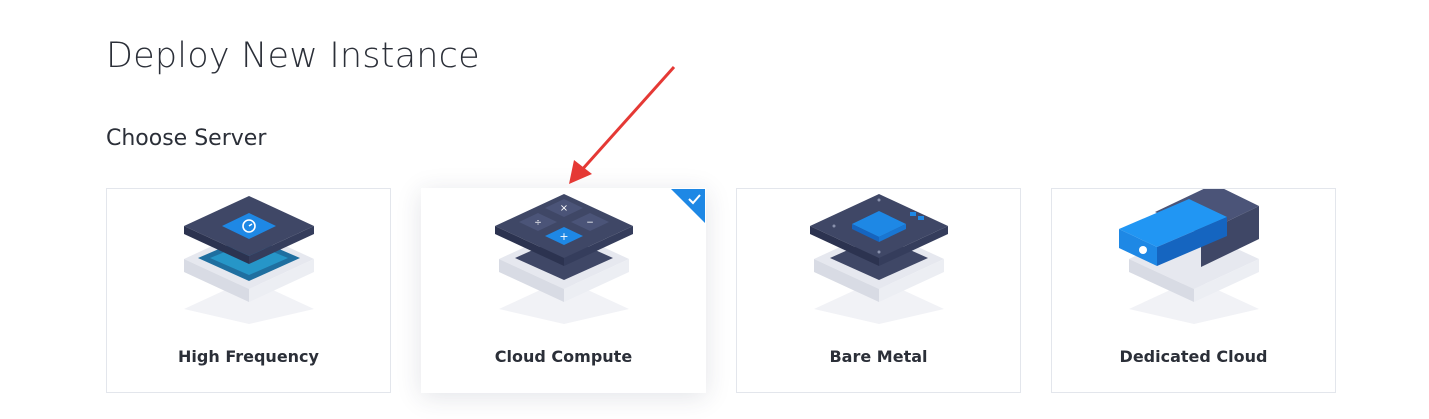 The width and height of the screenshot is (1429, 419). Describe the element at coordinates (1189, 256) in the screenshot. I see `dedicated-cloud-server-icon` at that location.